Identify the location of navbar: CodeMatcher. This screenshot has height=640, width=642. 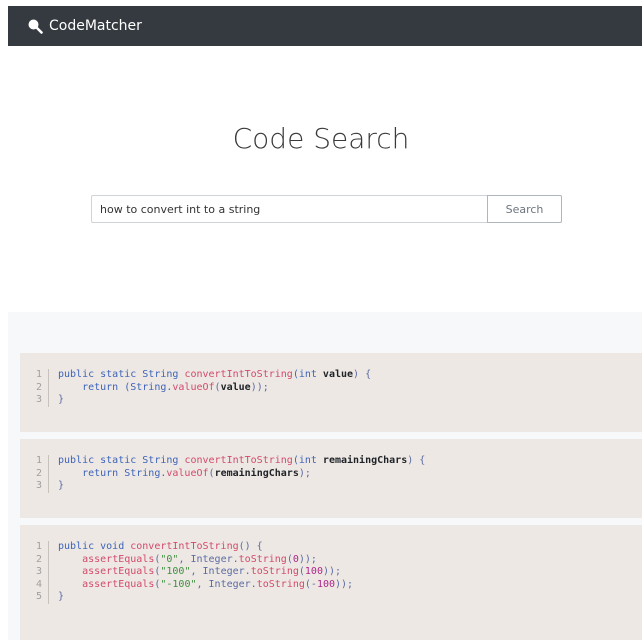
(325, 26).